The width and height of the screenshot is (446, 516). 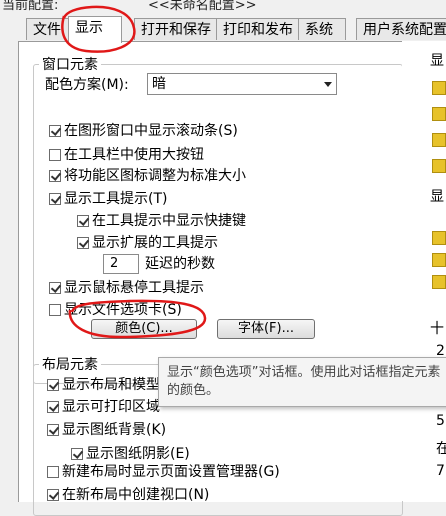 I want to click on checkbox-label: 在图形窗口中显示滚动条(S), so click(x=151, y=131).